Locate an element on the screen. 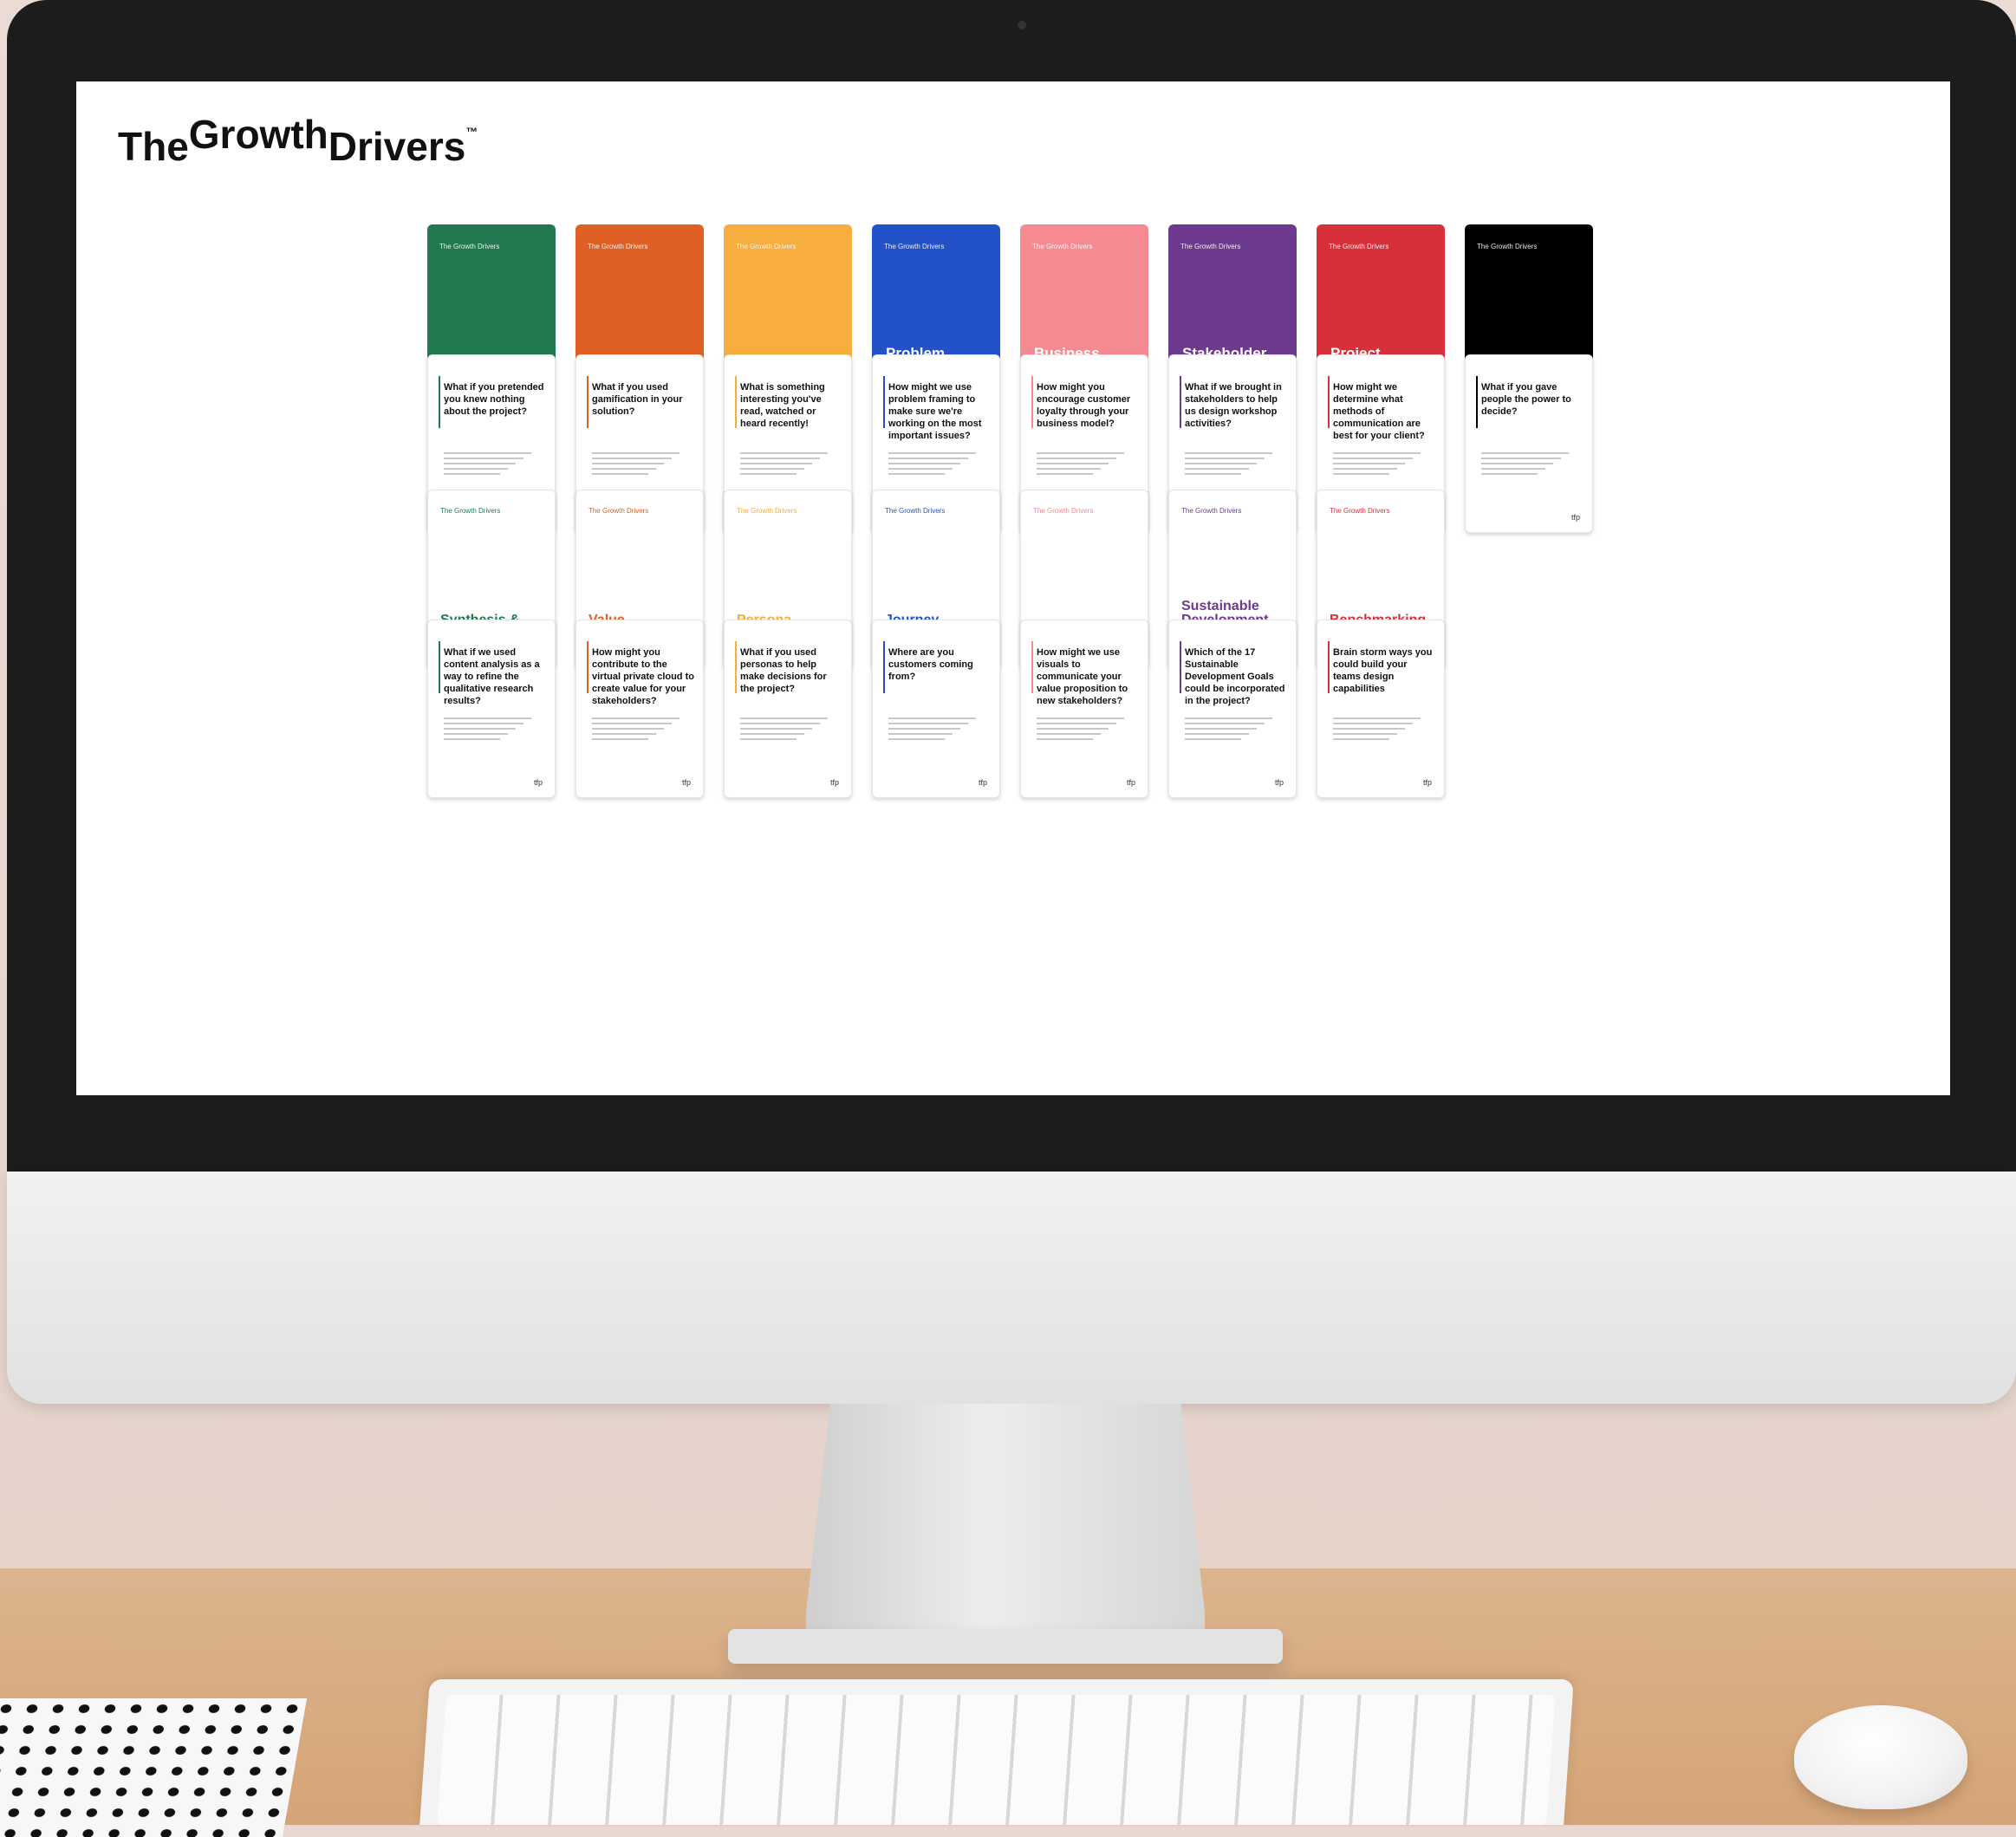  method-card-question: Where are you customers coming from? tfp is located at coordinates (936, 709).